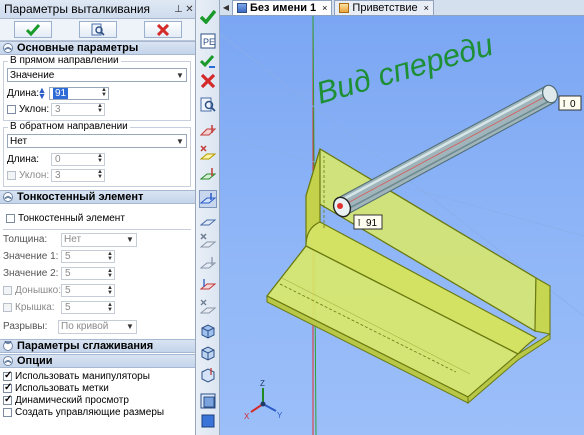 Image resolution: width=584 pixels, height=435 pixels. I want to click on tool-cube-a, so click(208, 331).